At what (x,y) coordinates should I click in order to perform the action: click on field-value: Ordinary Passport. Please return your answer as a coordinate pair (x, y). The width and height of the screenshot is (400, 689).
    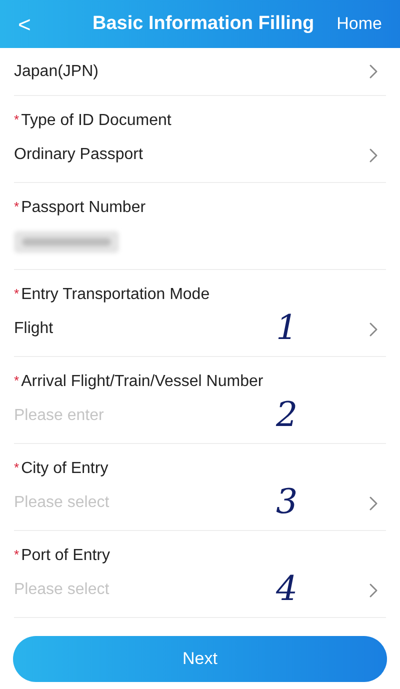
    Looking at the image, I should click on (78, 155).